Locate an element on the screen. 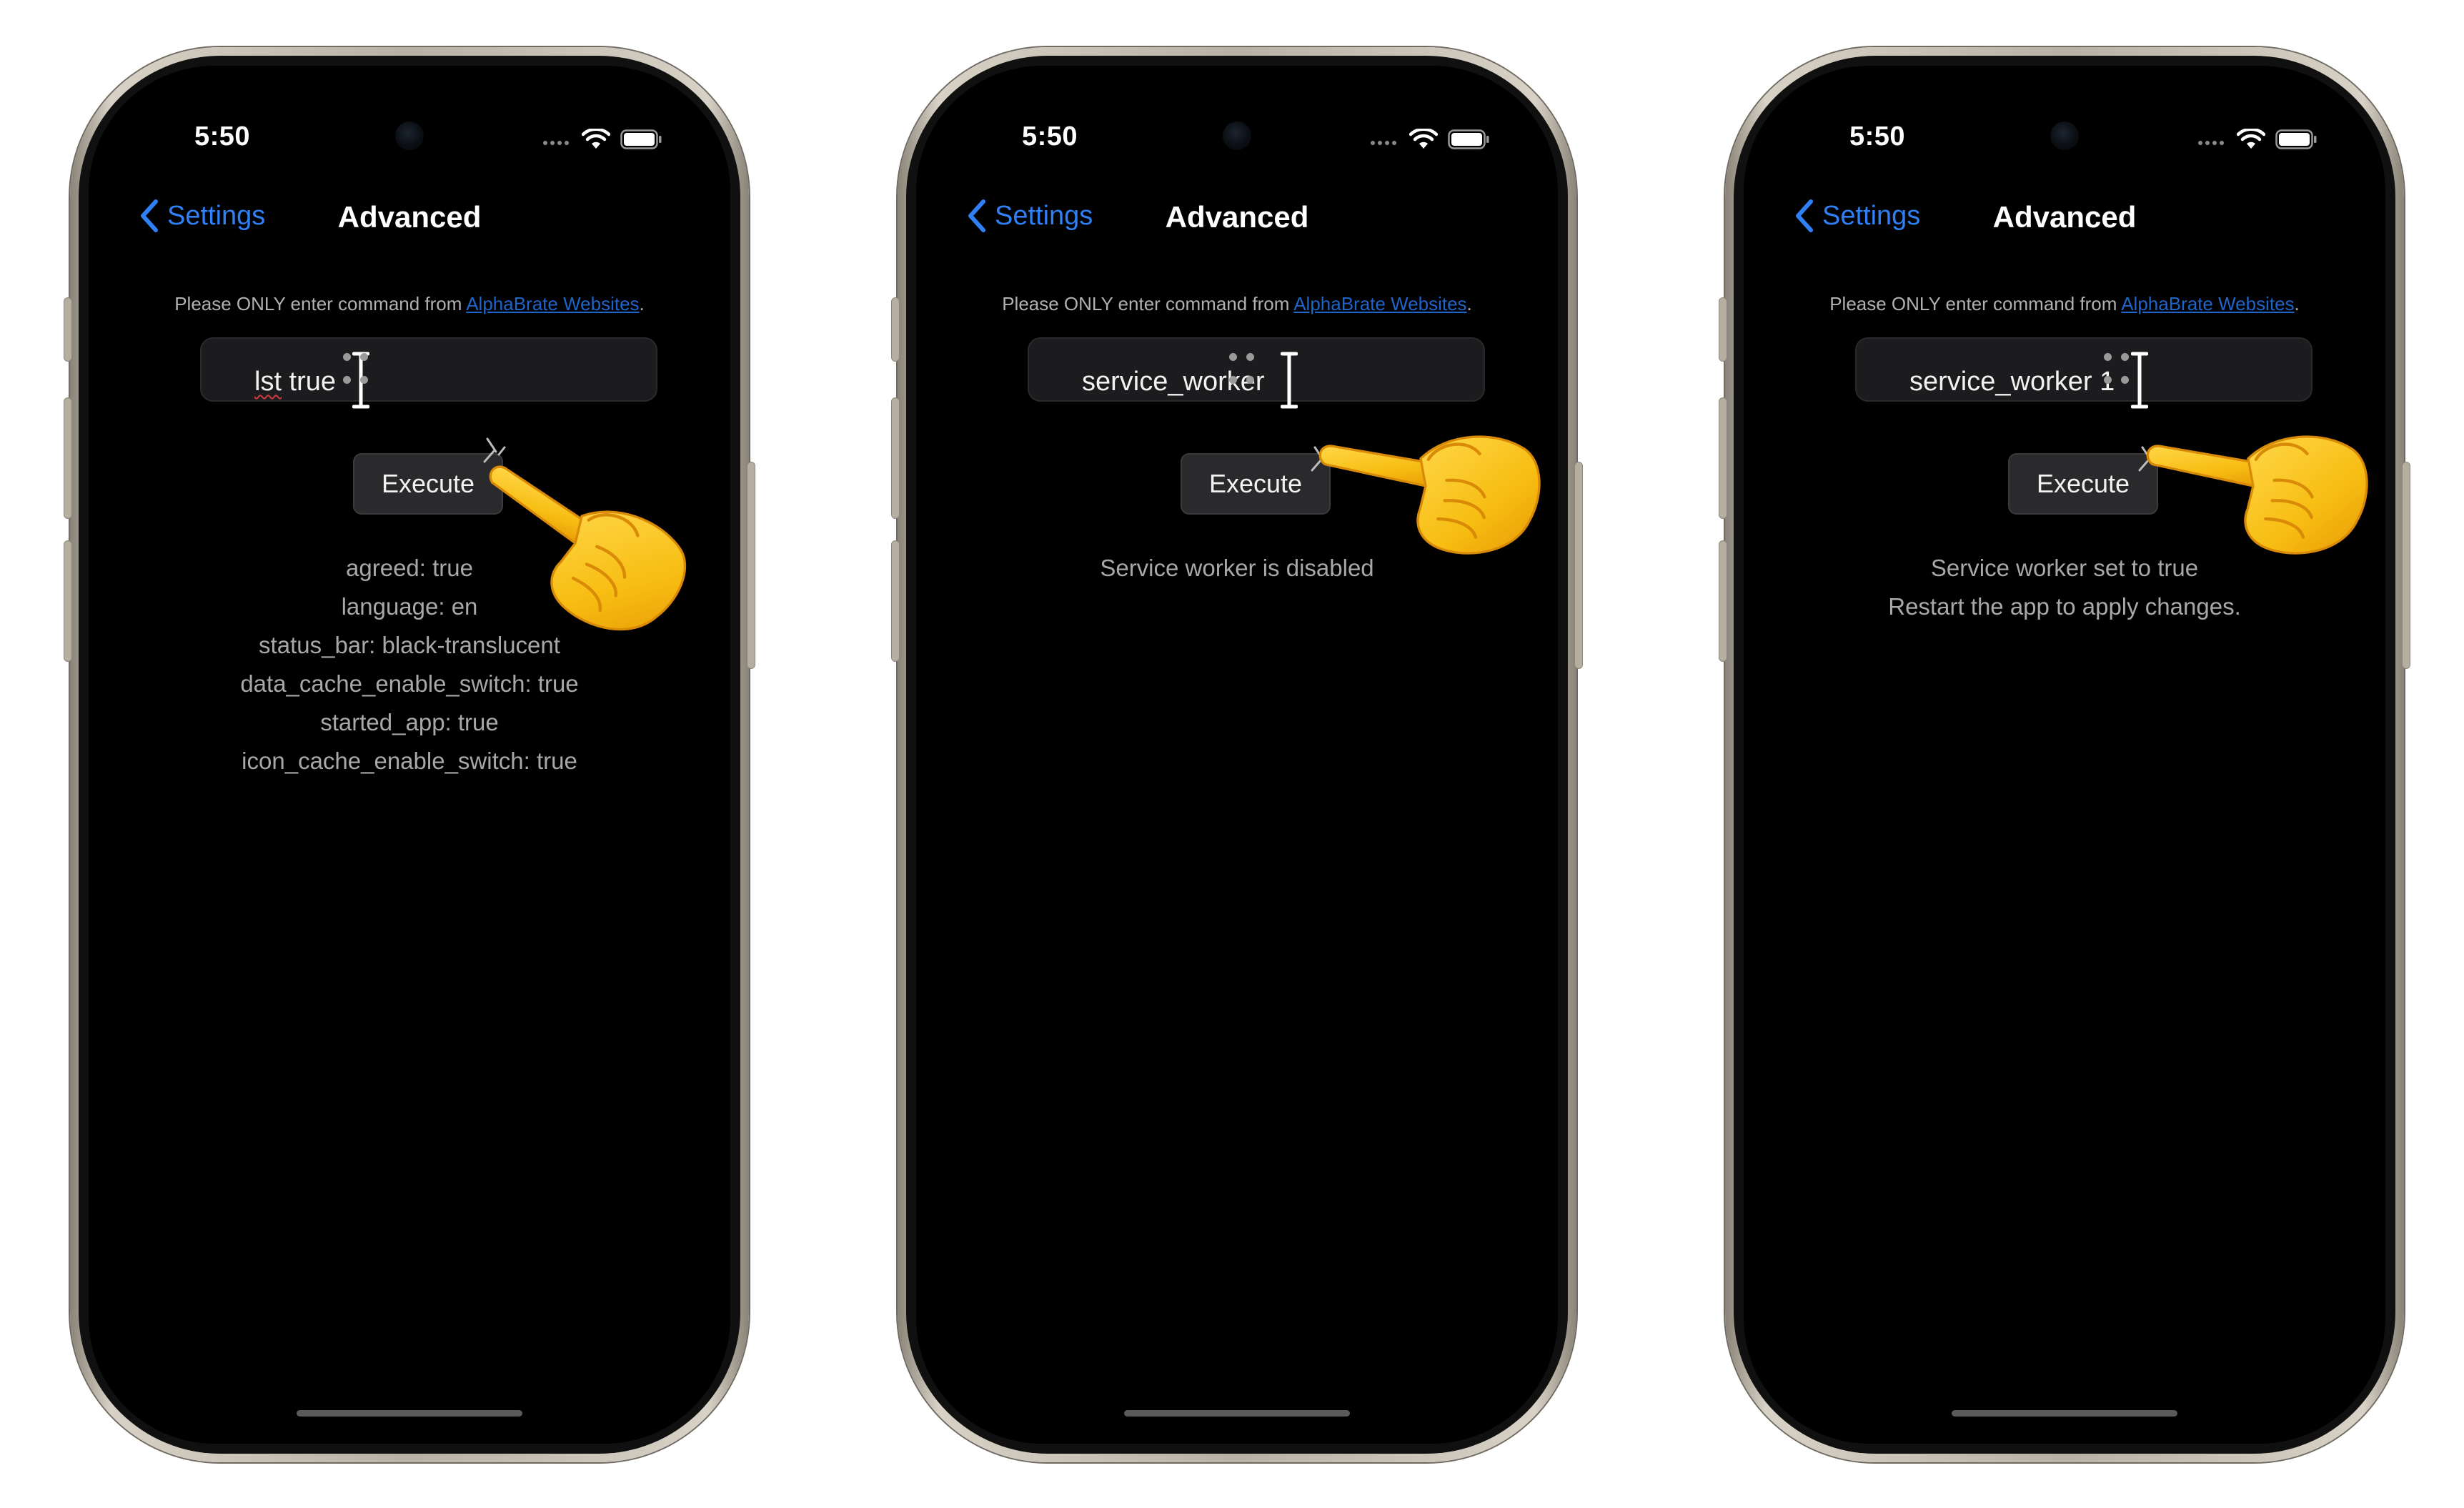  output-line: started_app: true is located at coordinates (409, 722).